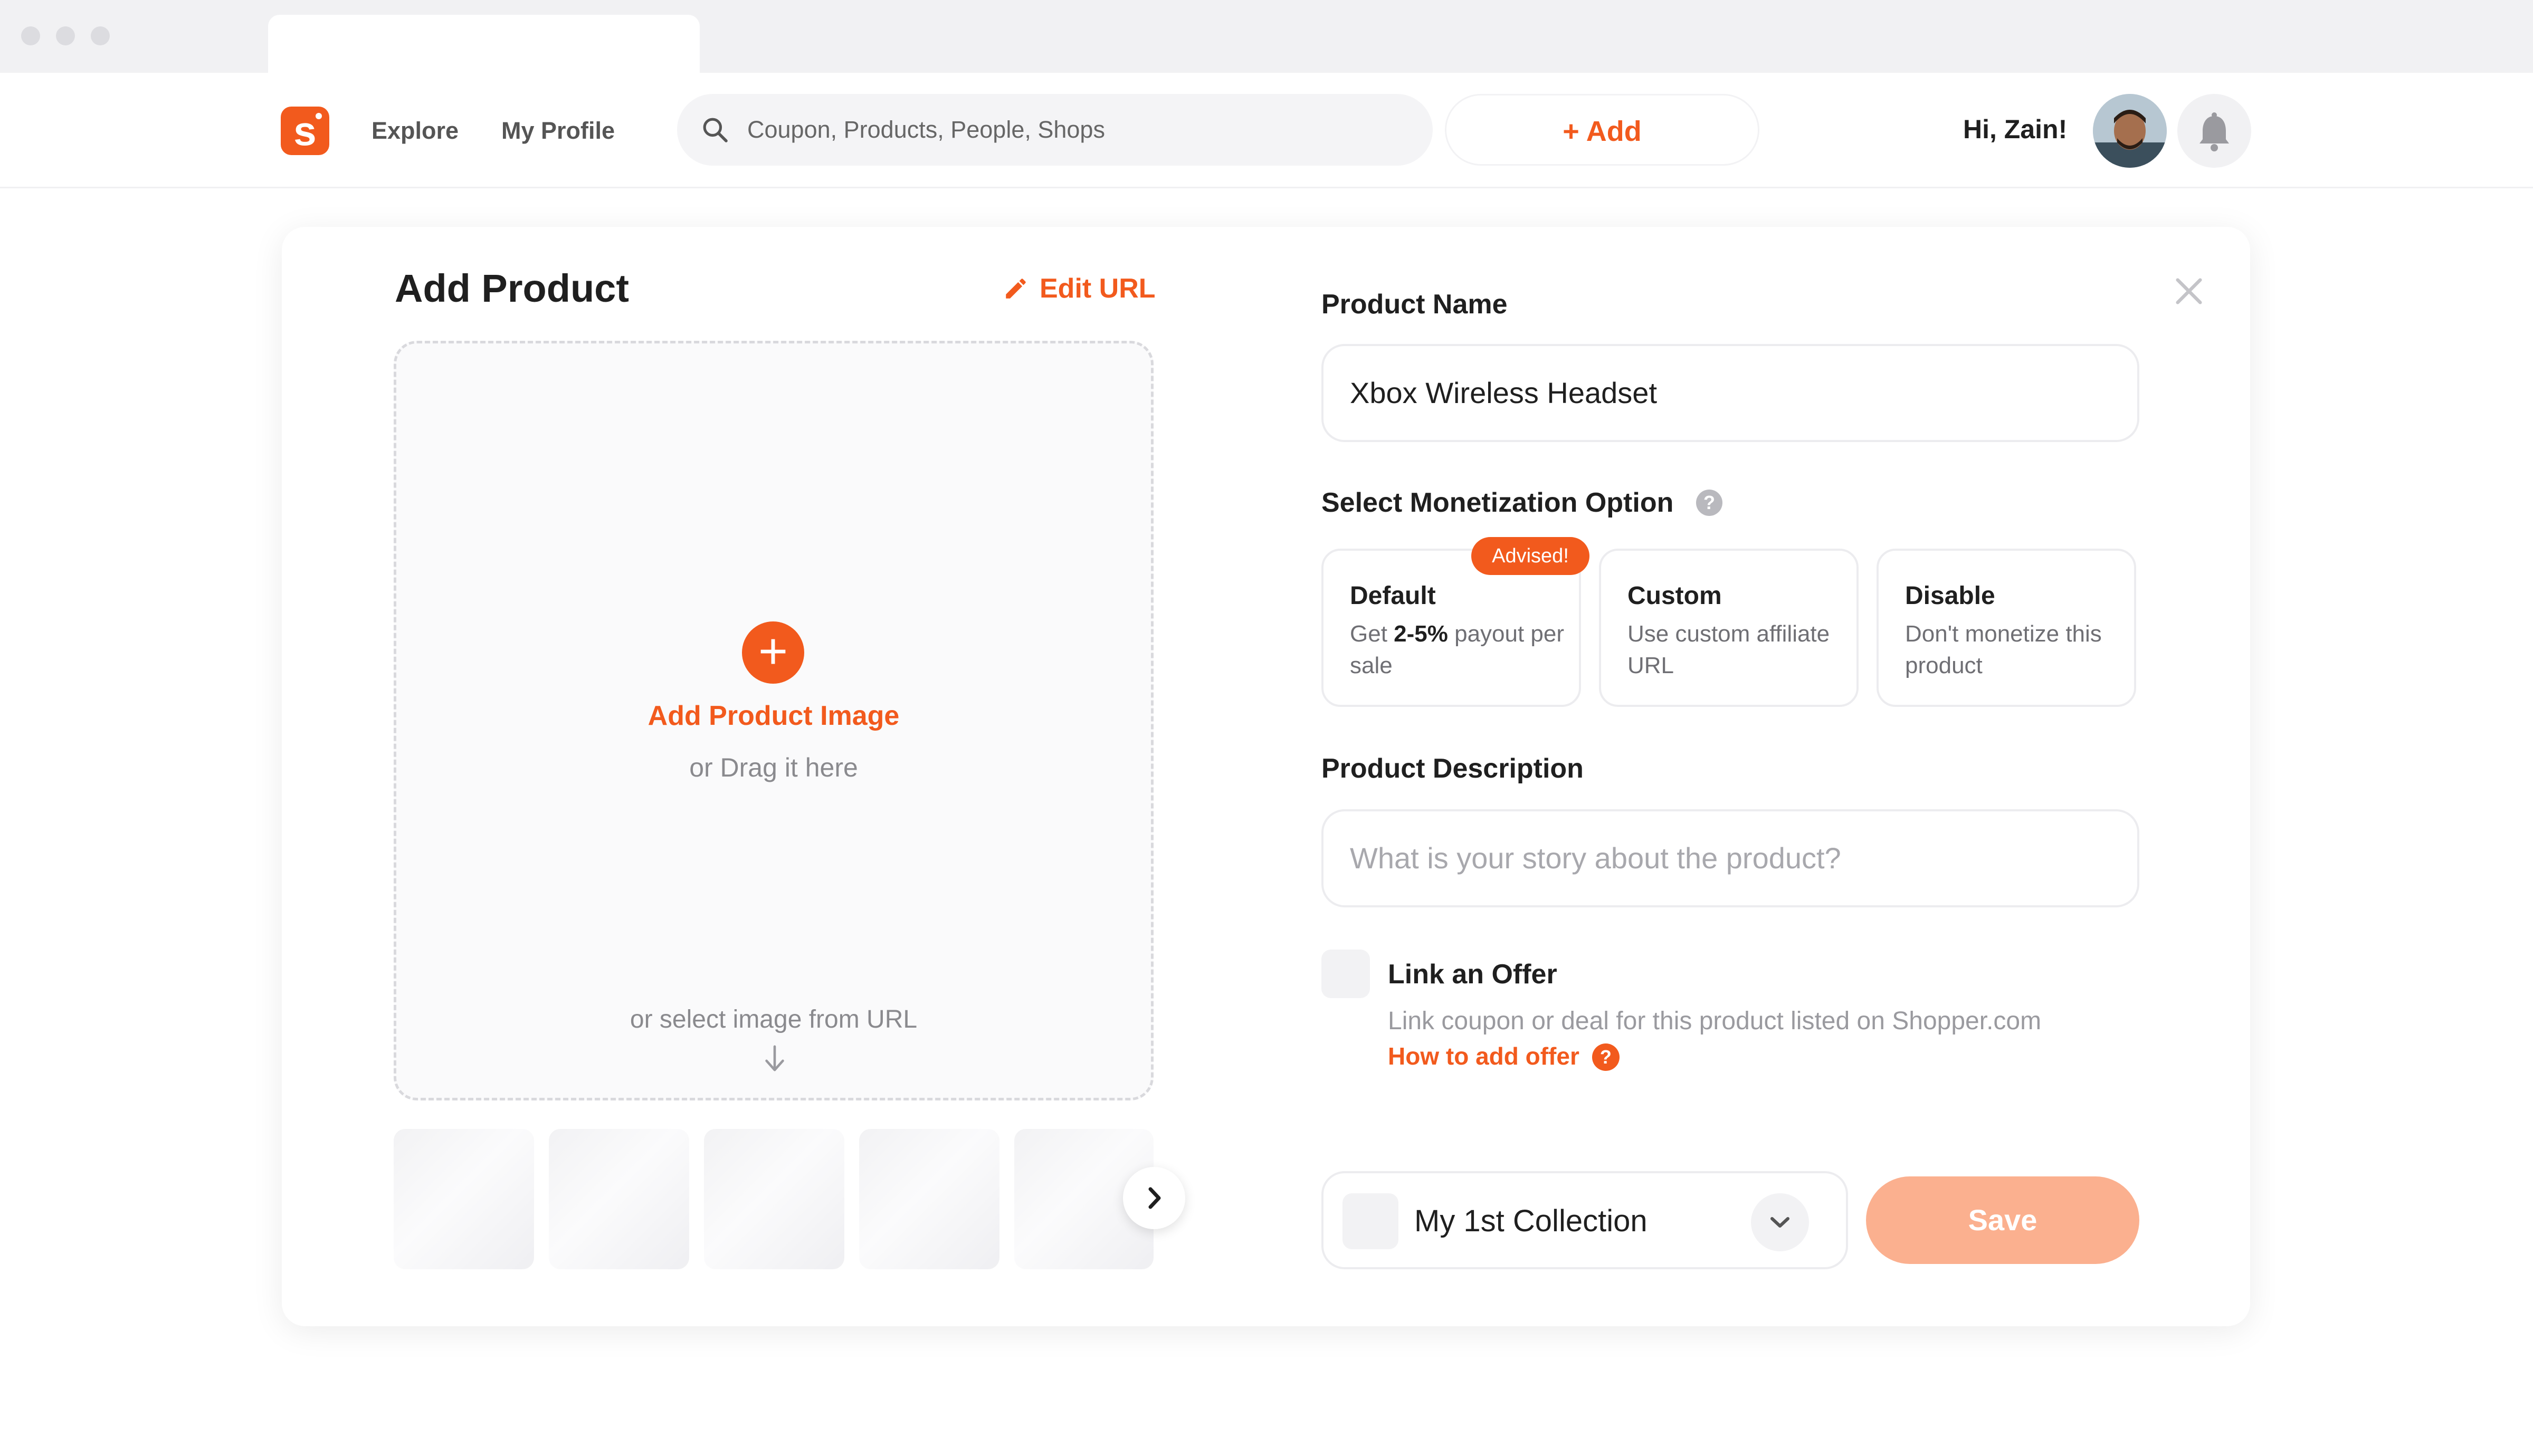  What do you see at coordinates (1730, 393) in the screenshot?
I see `product-name-field: Xbox Wireless Headset` at bounding box center [1730, 393].